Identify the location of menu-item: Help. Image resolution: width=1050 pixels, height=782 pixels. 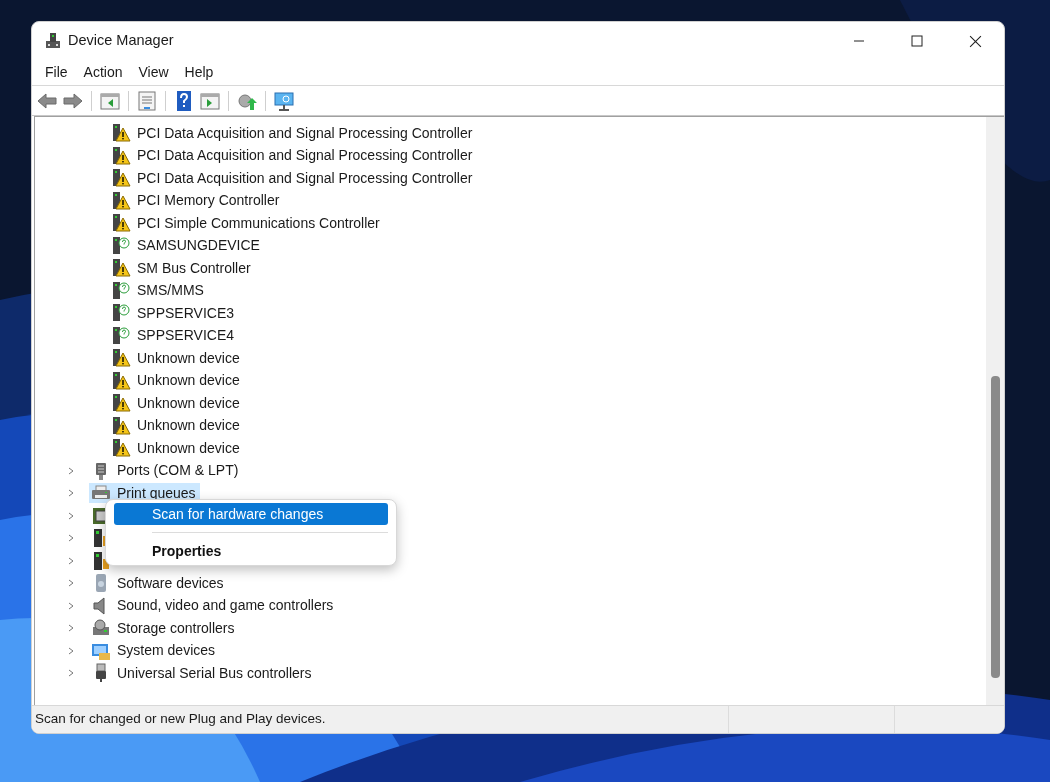
(199, 72).